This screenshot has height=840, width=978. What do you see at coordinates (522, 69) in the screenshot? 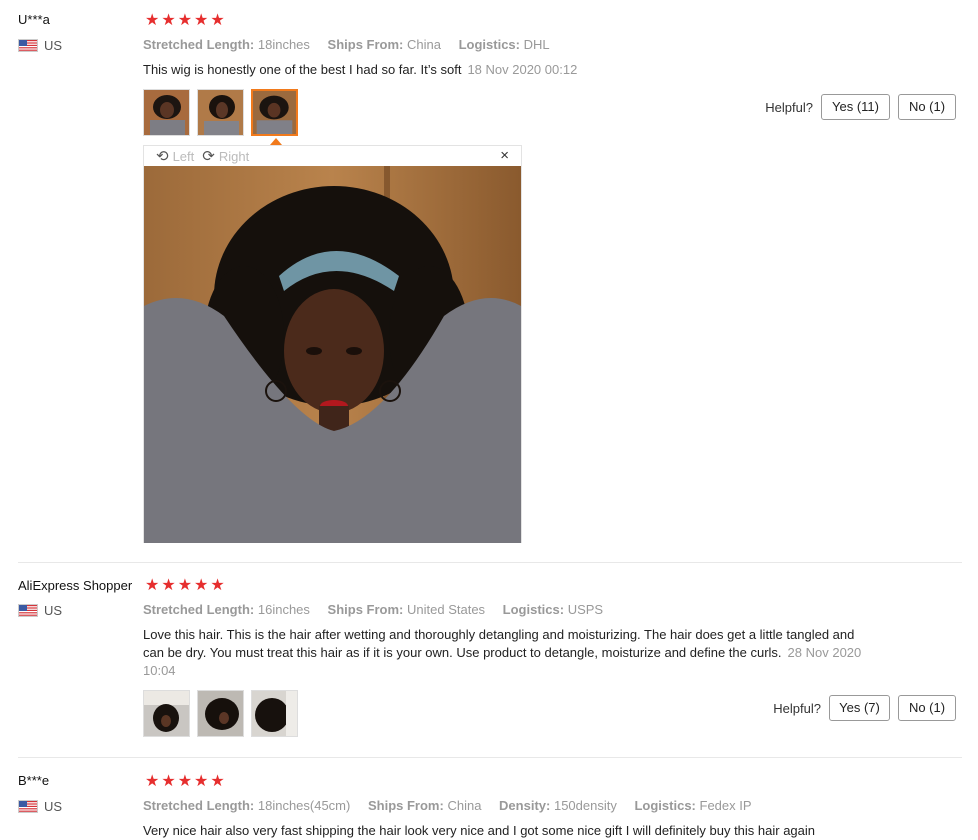
I see `review-date: 18 Nov 2020 00:12` at bounding box center [522, 69].